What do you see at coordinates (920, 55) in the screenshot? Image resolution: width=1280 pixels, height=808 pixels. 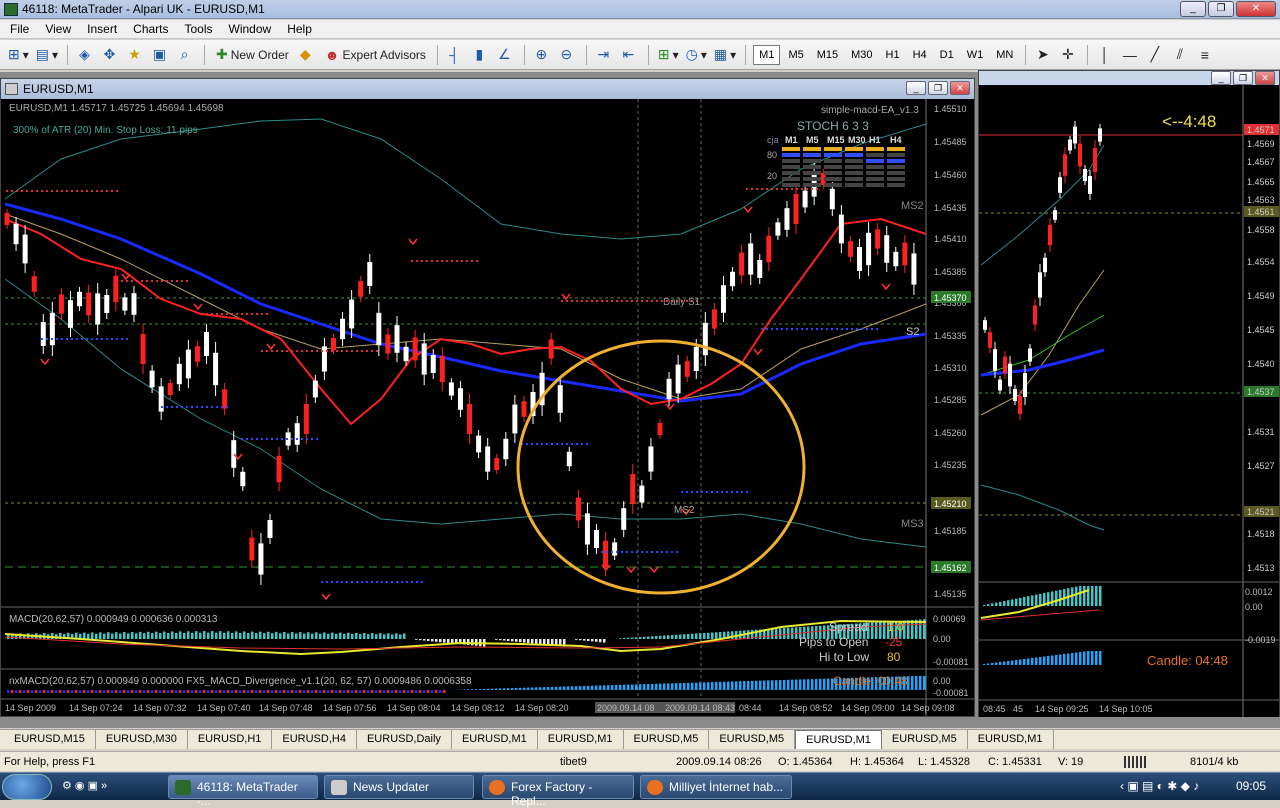 I see `tf-h4: H4` at bounding box center [920, 55].